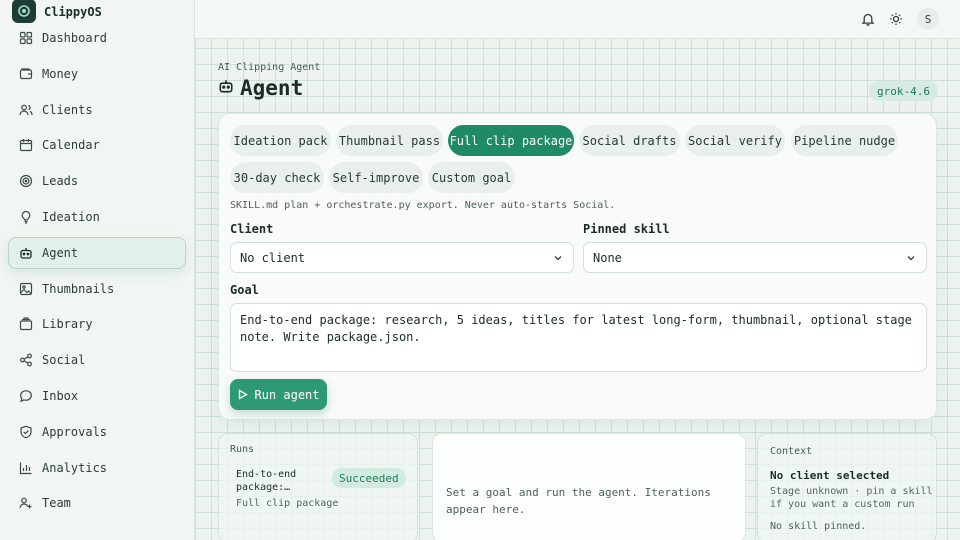 The width and height of the screenshot is (960, 540). Describe the element at coordinates (26, 145) in the screenshot. I see `calendar-icon` at that location.